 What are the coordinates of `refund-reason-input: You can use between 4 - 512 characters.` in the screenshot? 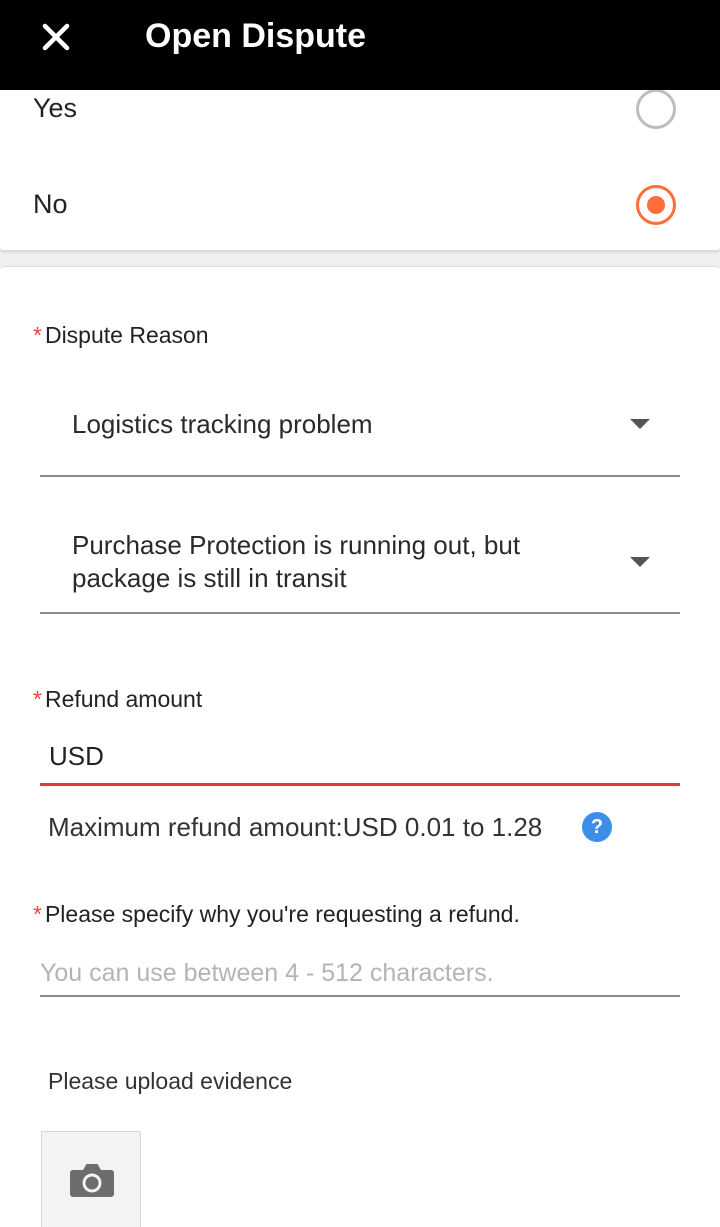 It's located at (360, 975).